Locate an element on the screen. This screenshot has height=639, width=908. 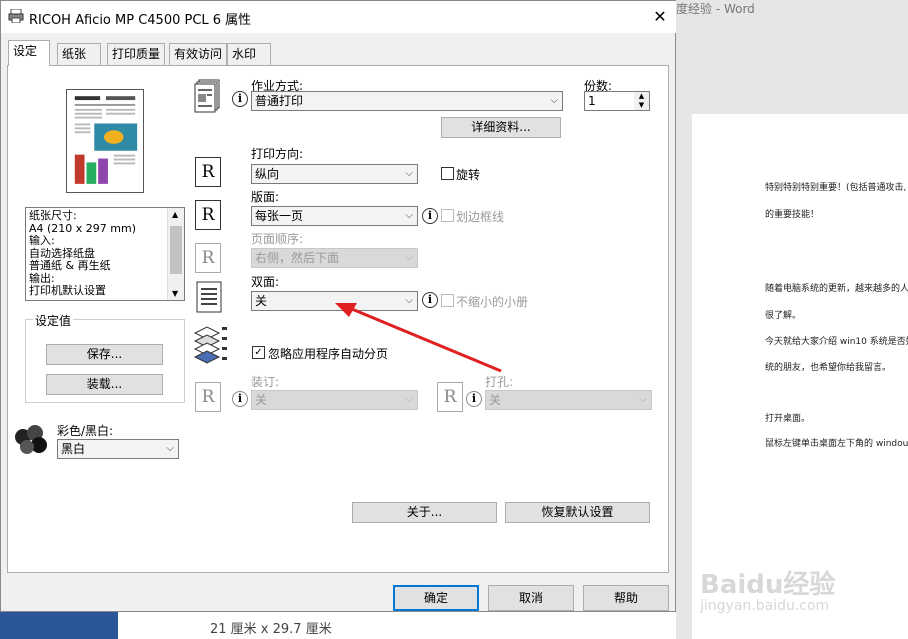
border-label: 划边框线 is located at coordinates (480, 217).